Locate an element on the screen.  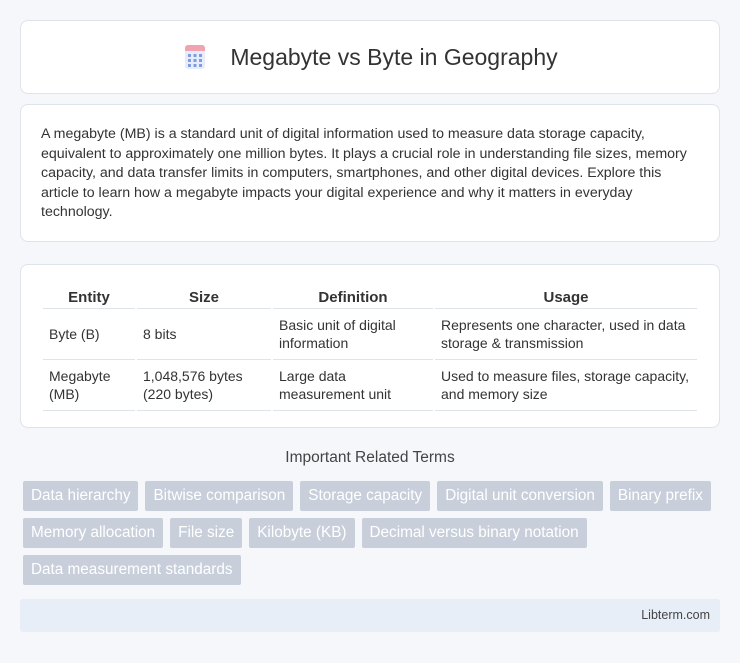
footer-site-link: Libterm.com is located at coordinates (675, 615).